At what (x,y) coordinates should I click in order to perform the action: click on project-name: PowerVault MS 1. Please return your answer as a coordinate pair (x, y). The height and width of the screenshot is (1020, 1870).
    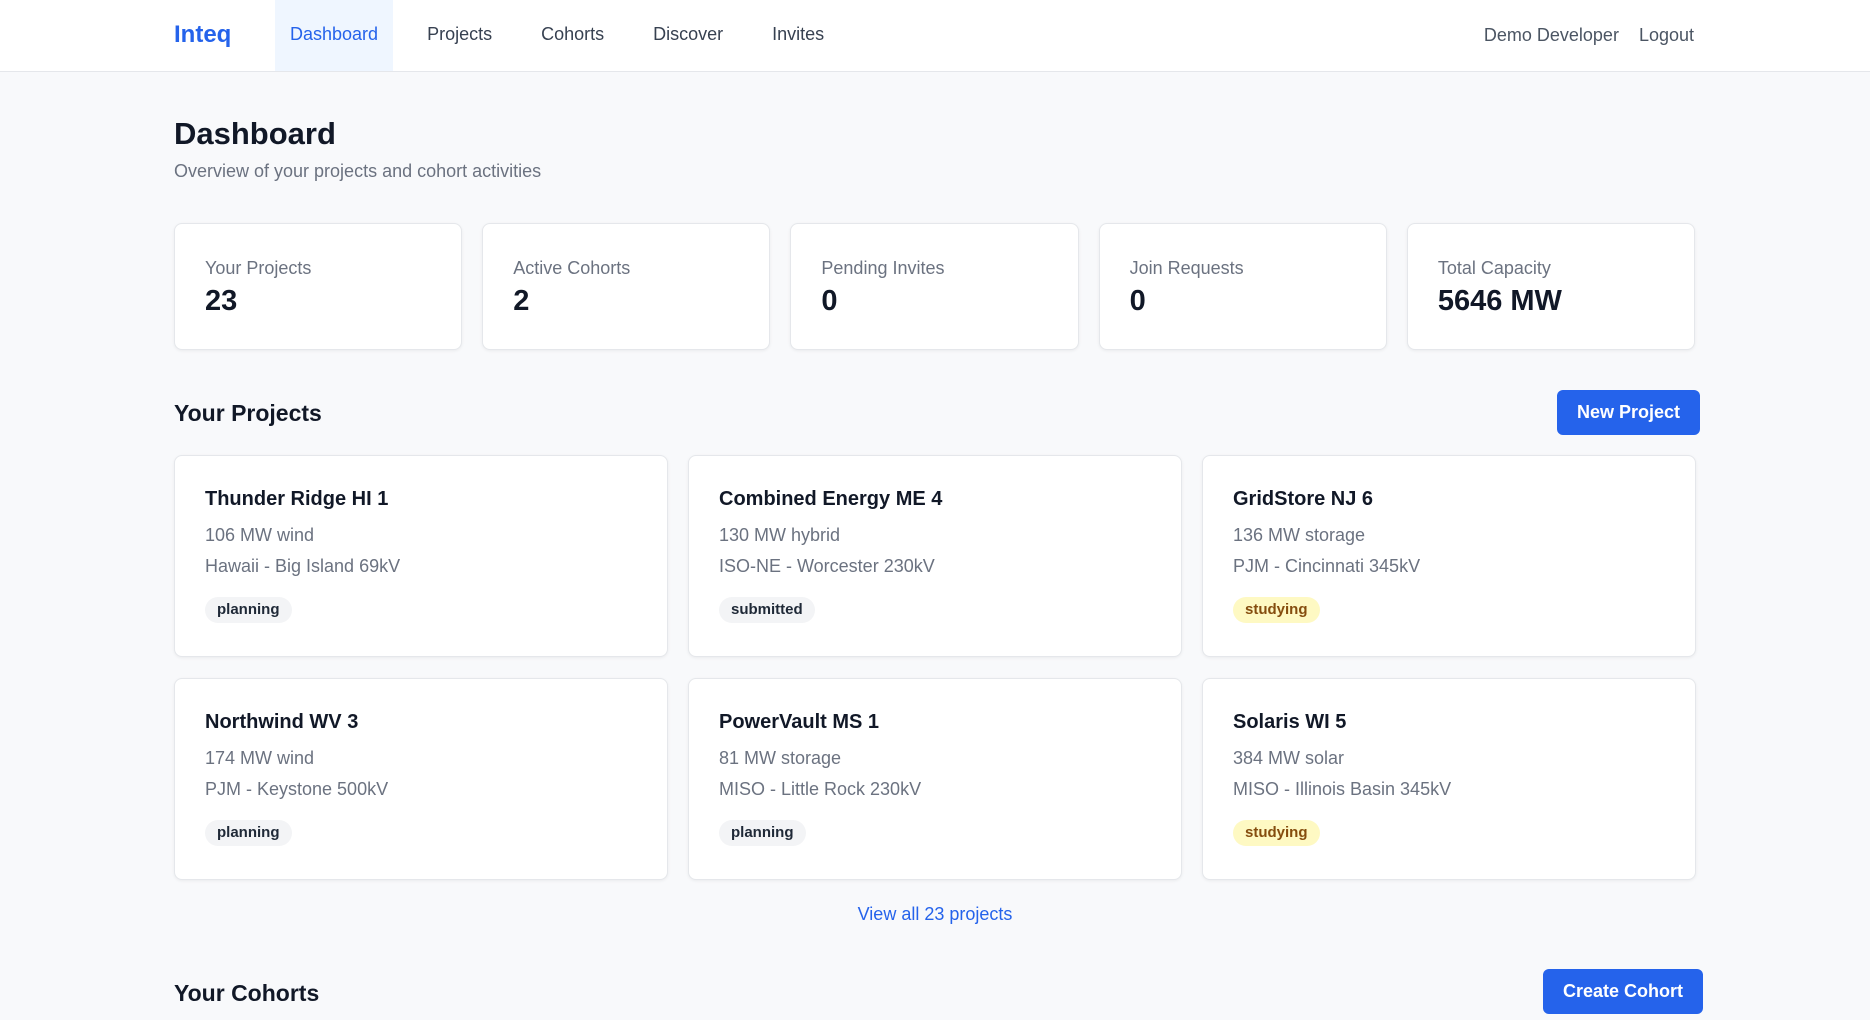
    Looking at the image, I should click on (799, 722).